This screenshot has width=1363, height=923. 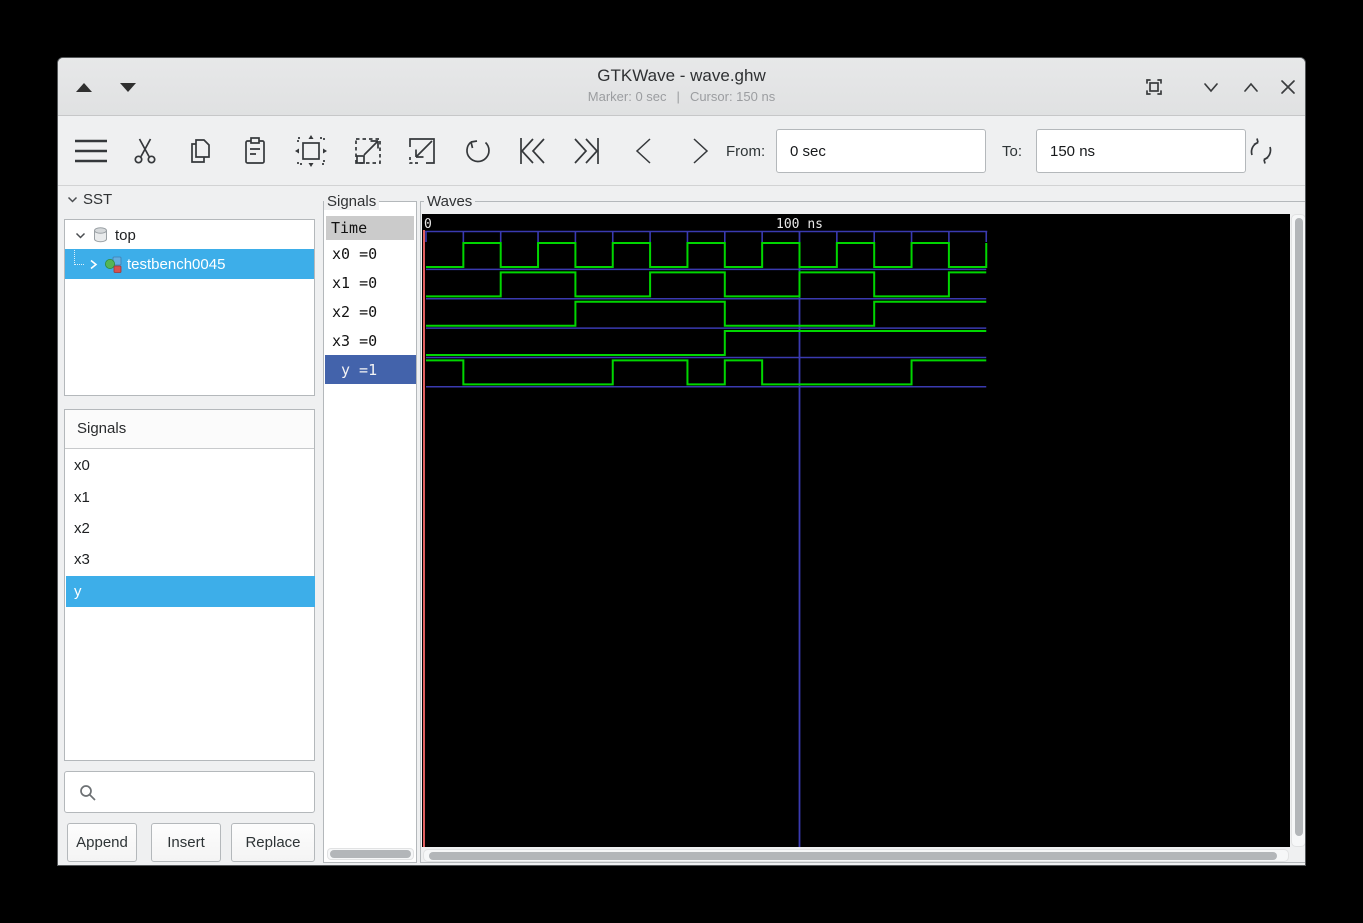 I want to click on skip-to-start-icon, so click(x=532, y=151).